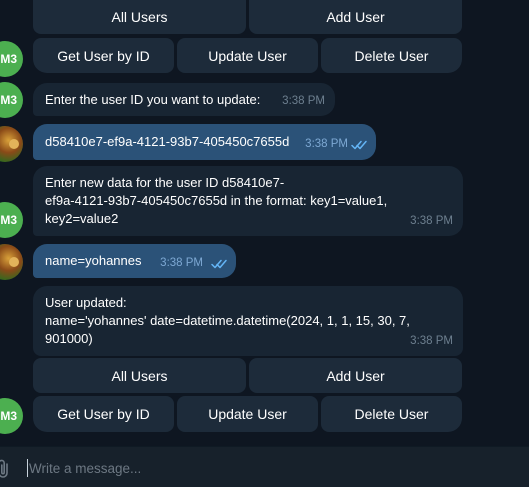 This screenshot has width=529, height=487. I want to click on inline-keyboard-bottom-row2: Get User by ID Update User Delete User, so click(247, 414).